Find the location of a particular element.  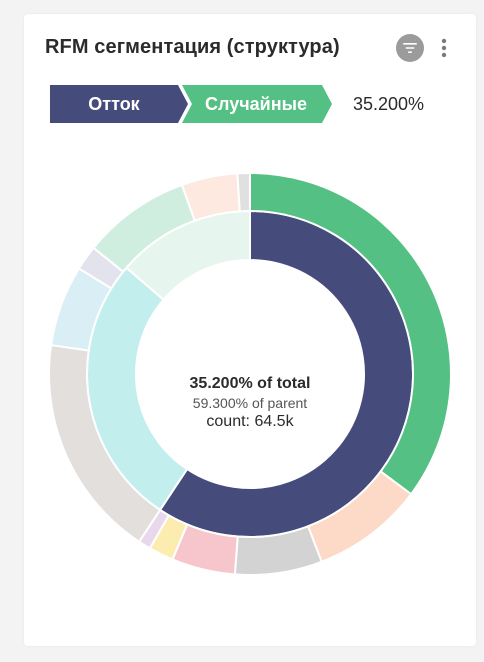

center-parent-share: 59.300% of parent is located at coordinates (250, 403).